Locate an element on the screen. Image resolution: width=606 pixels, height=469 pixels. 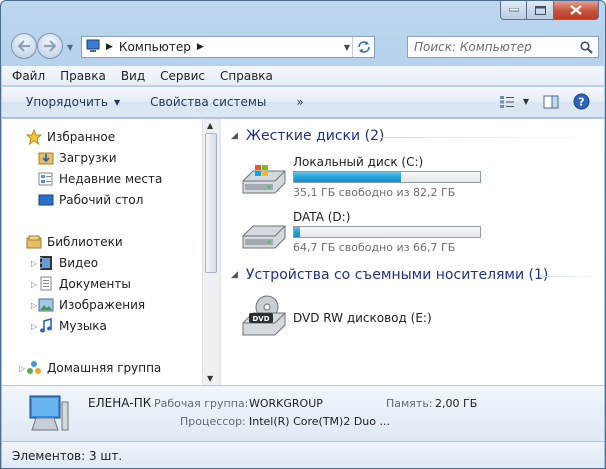
documents-icon is located at coordinates (46, 284).